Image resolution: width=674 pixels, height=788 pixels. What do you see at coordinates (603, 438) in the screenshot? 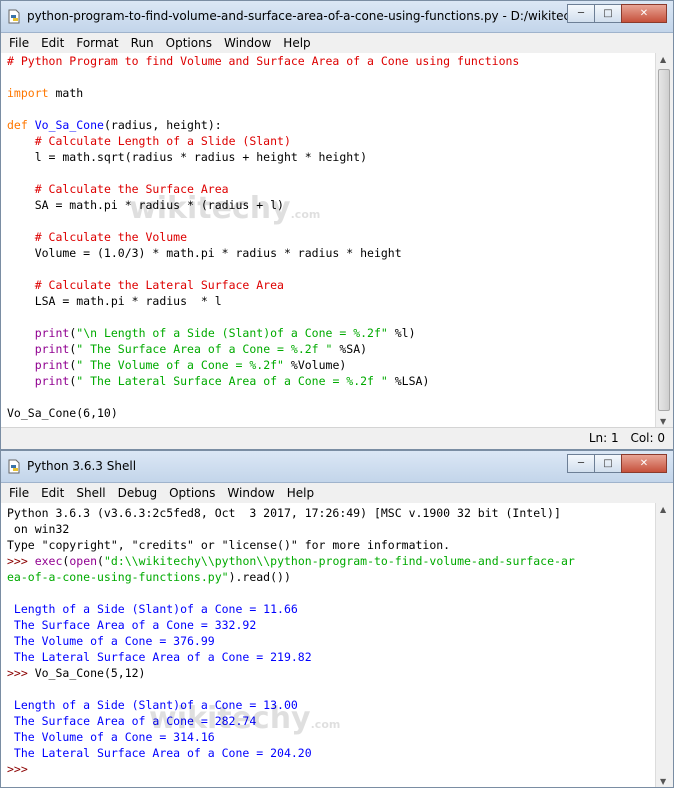
I see `line-number: Ln: 1` at bounding box center [603, 438].